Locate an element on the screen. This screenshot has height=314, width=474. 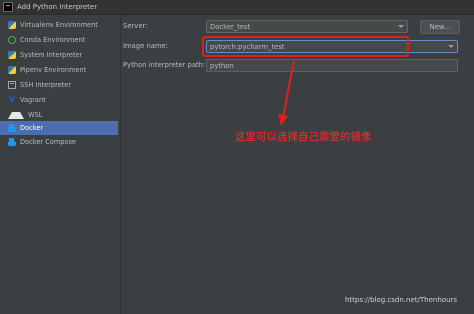
annotation-text: 这里可以选择自己需要的镜像 is located at coordinates (303, 137).